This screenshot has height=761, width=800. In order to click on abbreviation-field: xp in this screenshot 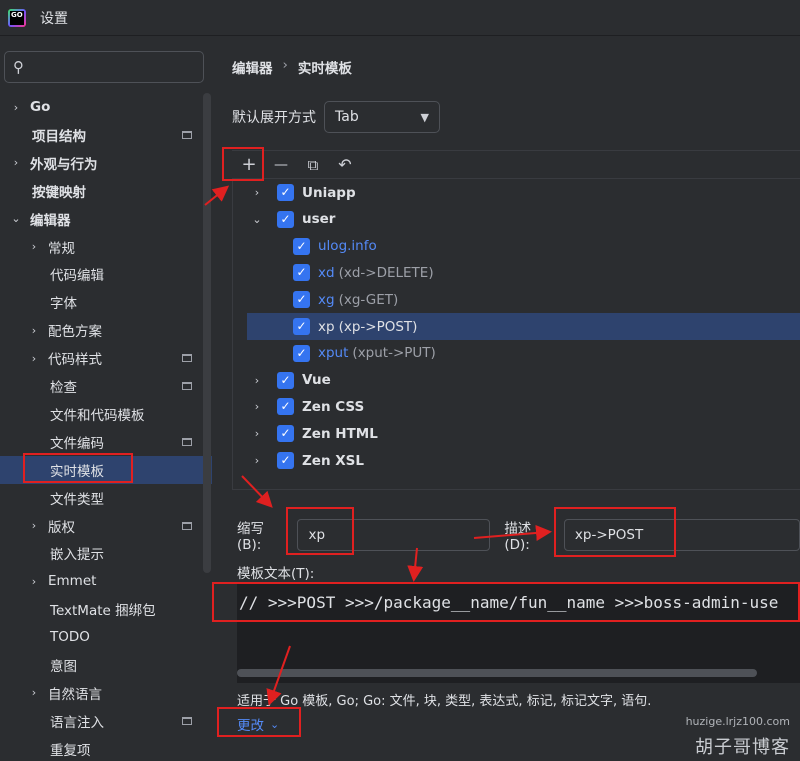, I will do `click(394, 535)`.